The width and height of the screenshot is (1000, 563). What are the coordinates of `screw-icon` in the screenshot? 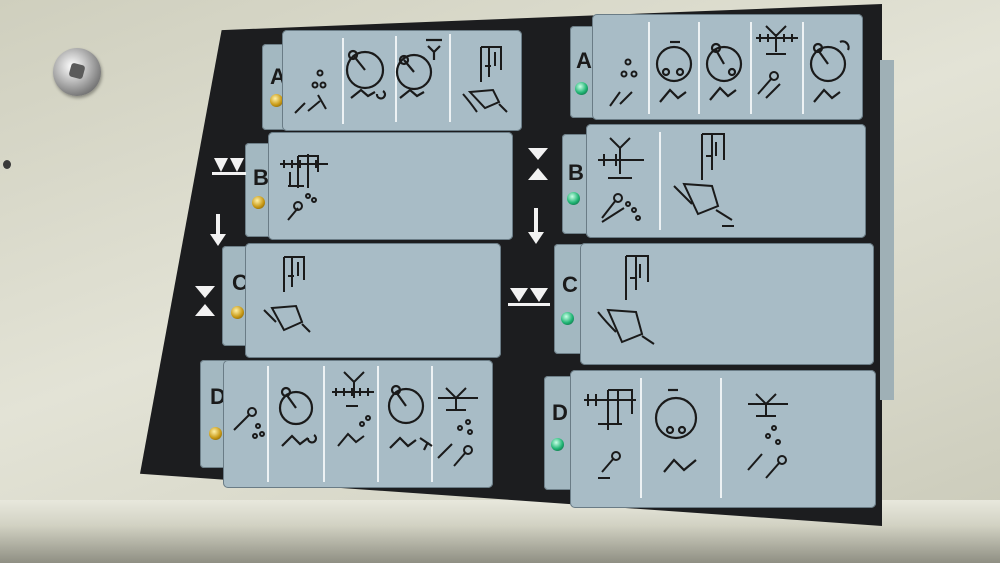 It's located at (77, 72).